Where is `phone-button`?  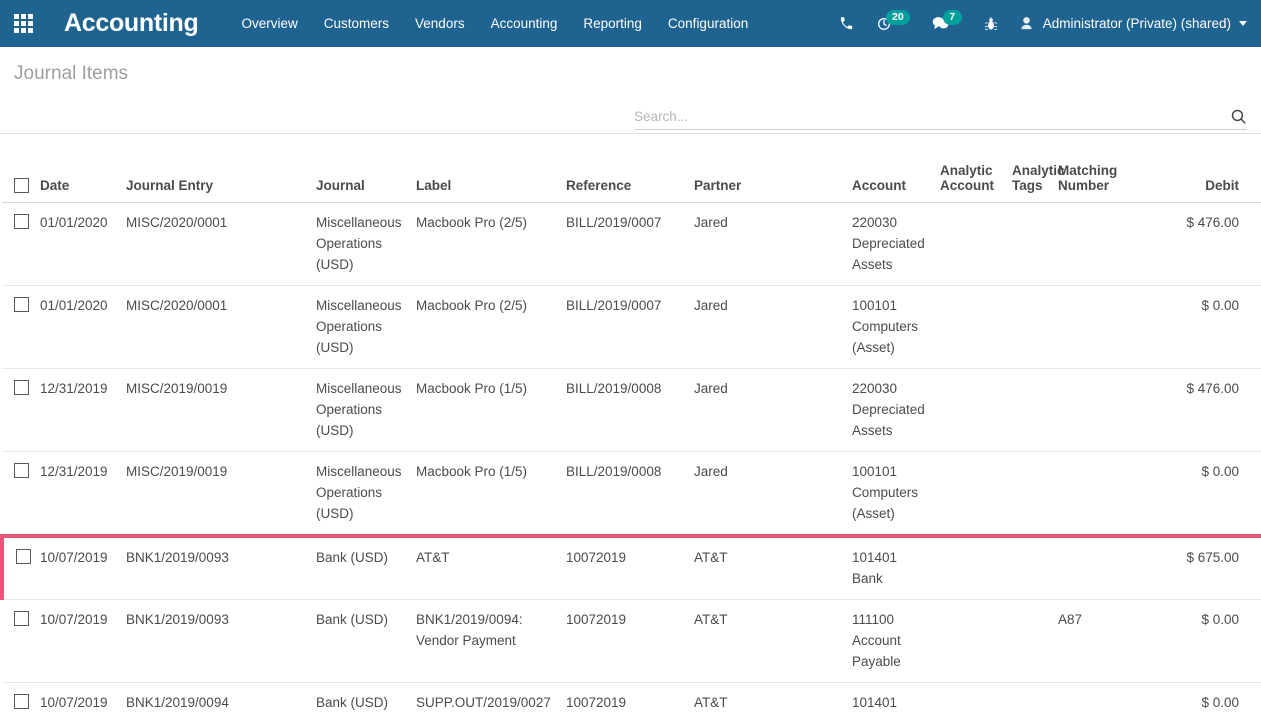 phone-button is located at coordinates (846, 23).